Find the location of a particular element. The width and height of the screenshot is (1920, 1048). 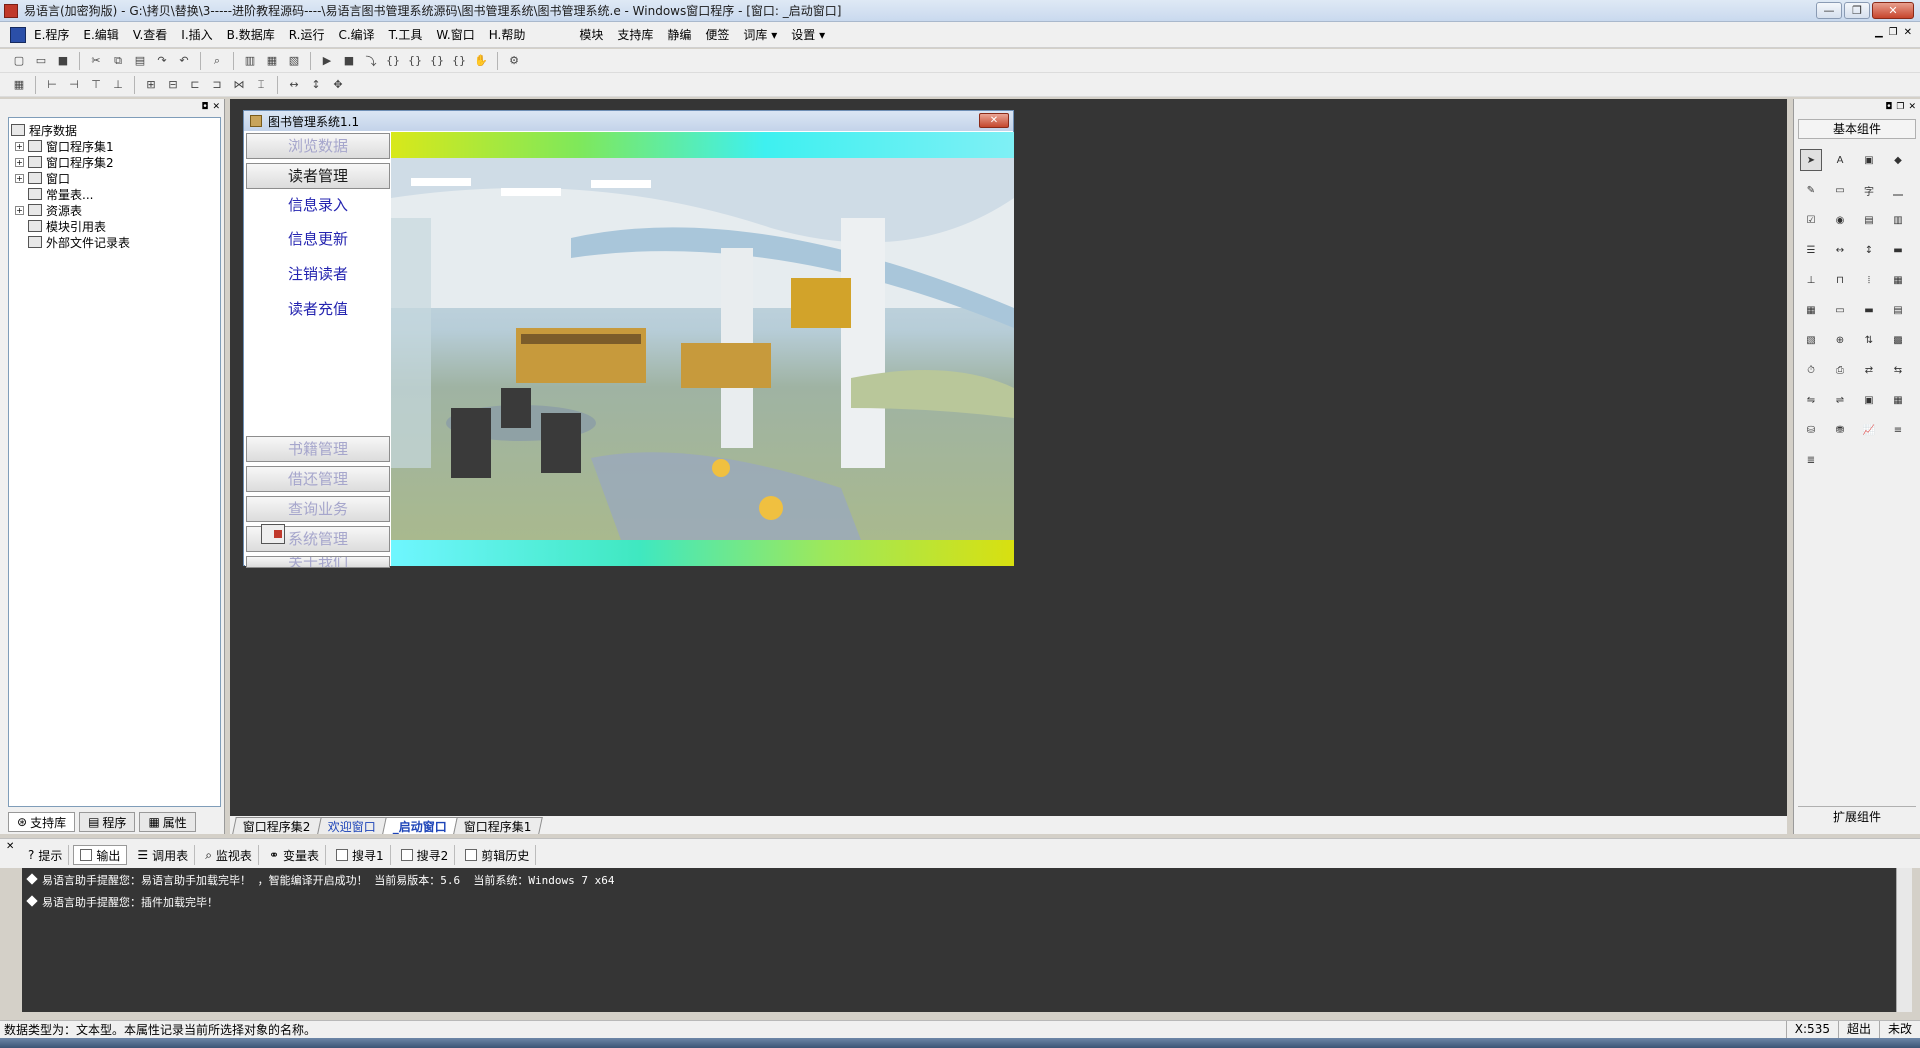

copy-icon: ⧉ is located at coordinates (118, 61).